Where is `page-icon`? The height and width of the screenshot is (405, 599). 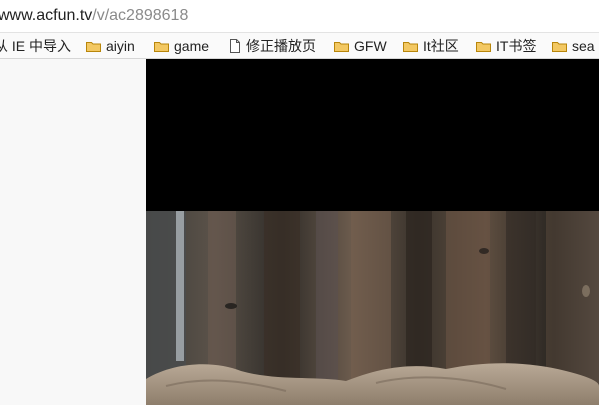 page-icon is located at coordinates (235, 46).